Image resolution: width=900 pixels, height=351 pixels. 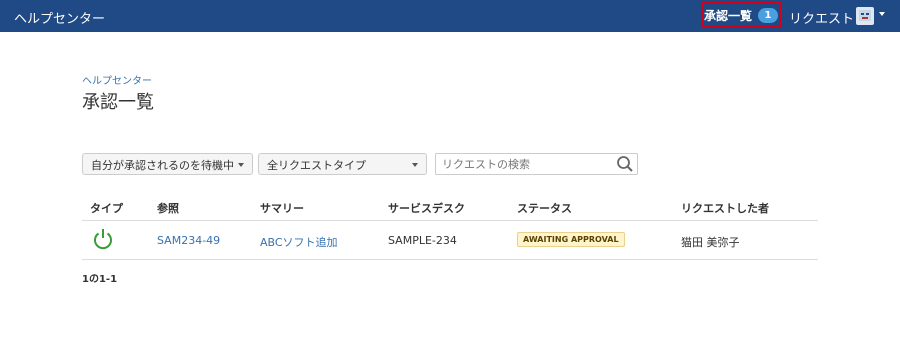 I want to click on table-header-divider, so click(x=450, y=220).